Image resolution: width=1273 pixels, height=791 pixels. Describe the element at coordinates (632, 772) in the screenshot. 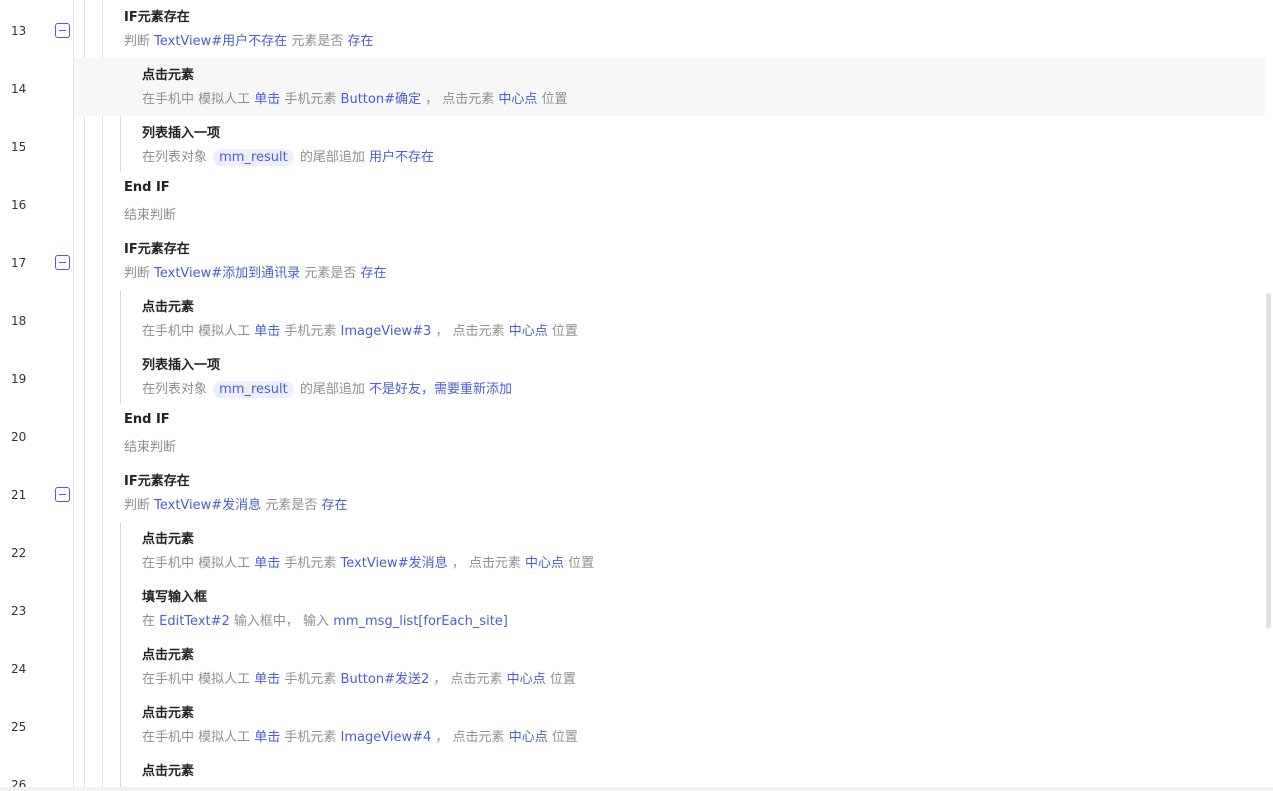

I see `flow-step-row: 26 点击元素` at that location.